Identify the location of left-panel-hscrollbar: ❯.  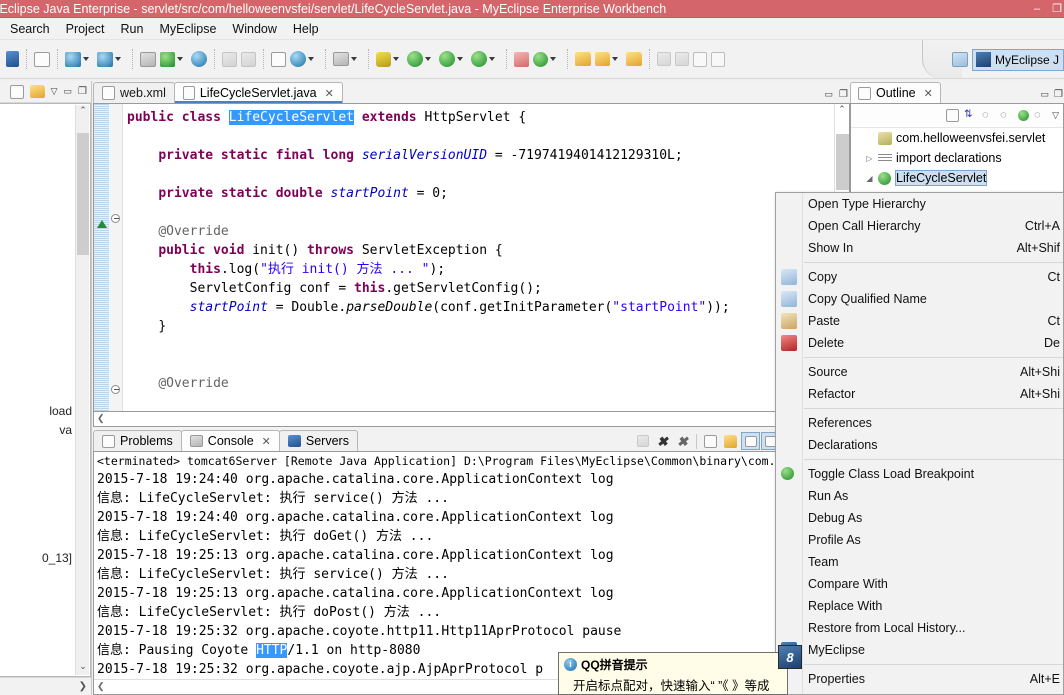
(45, 686).